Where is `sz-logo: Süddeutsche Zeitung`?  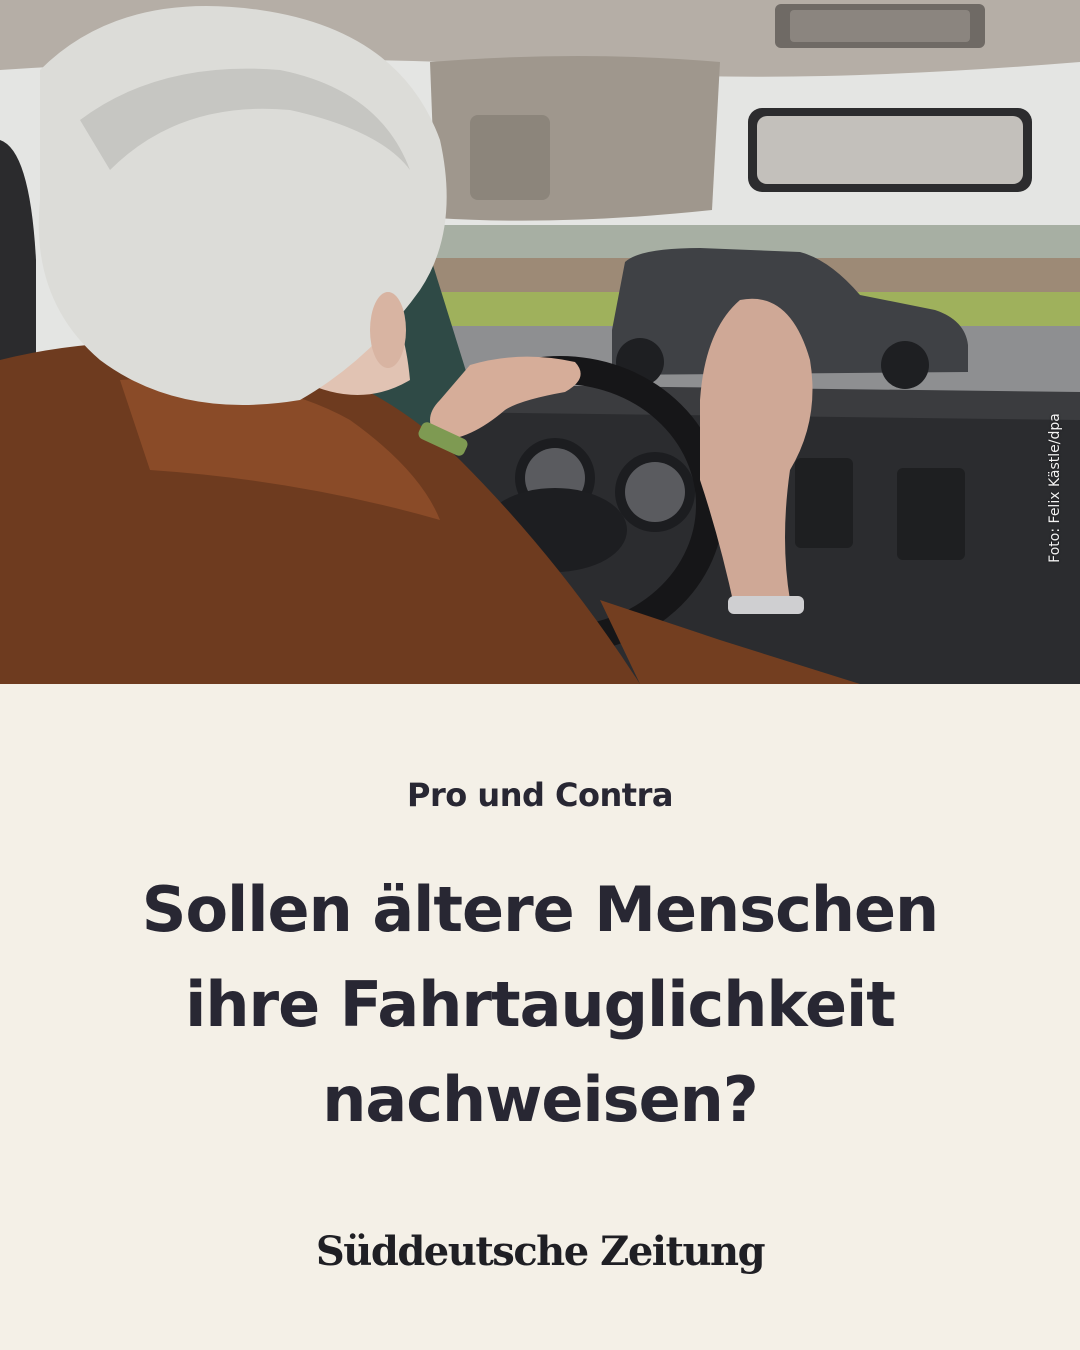 sz-logo: Süddeutsche Zeitung is located at coordinates (540, 1251).